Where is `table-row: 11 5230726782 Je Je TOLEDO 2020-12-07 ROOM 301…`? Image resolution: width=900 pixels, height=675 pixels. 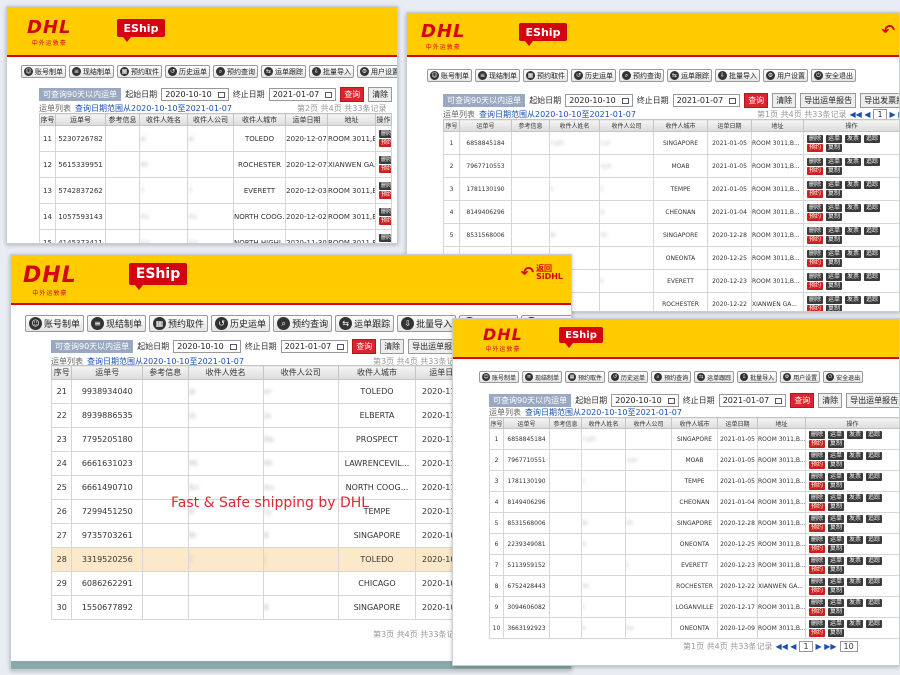 table-row: 11 5230726782 Je Je TOLEDO 2020-12-07 ROOM 301… is located at coordinates (215, 138).